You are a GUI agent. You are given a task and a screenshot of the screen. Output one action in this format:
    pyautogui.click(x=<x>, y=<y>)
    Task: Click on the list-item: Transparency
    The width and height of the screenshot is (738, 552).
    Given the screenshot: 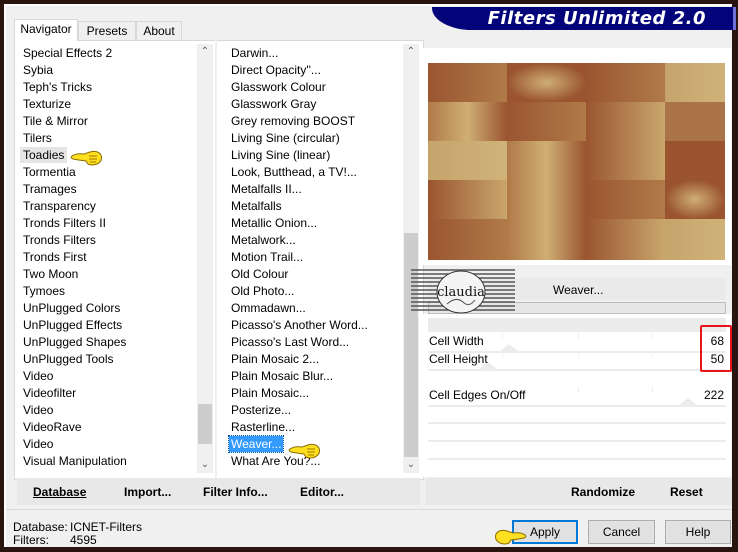 What is the action you would take?
    pyautogui.click(x=108, y=206)
    